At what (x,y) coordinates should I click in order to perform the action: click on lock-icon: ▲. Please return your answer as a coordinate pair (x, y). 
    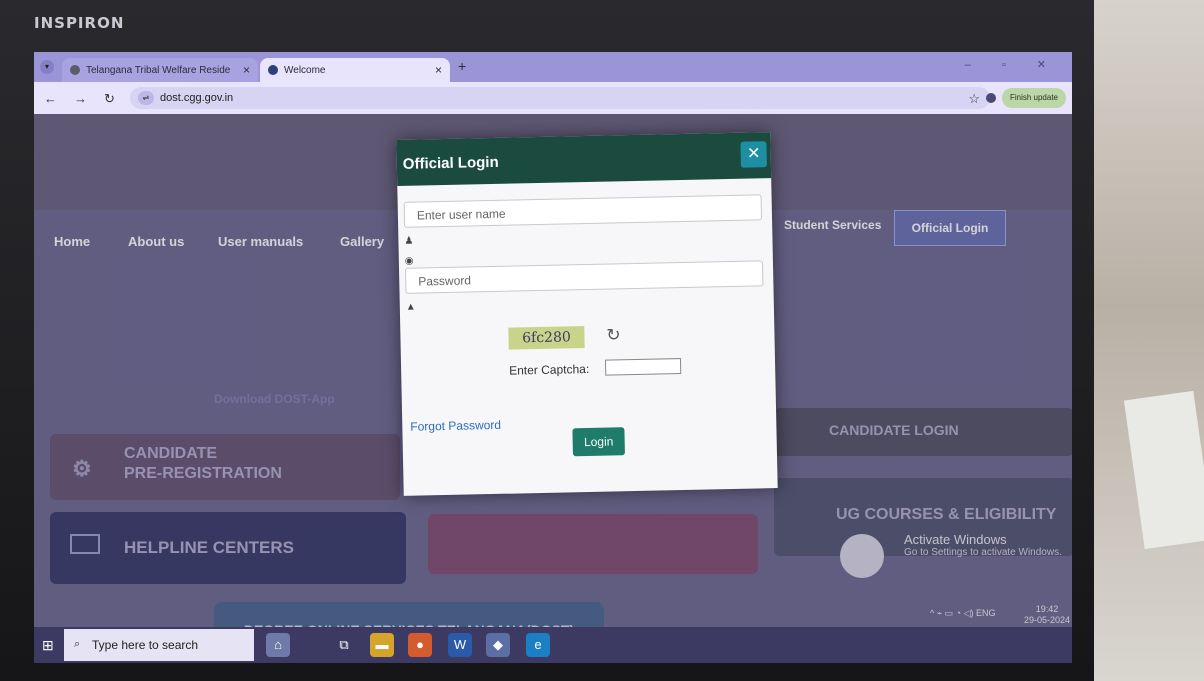
    Looking at the image, I should click on (410, 307).